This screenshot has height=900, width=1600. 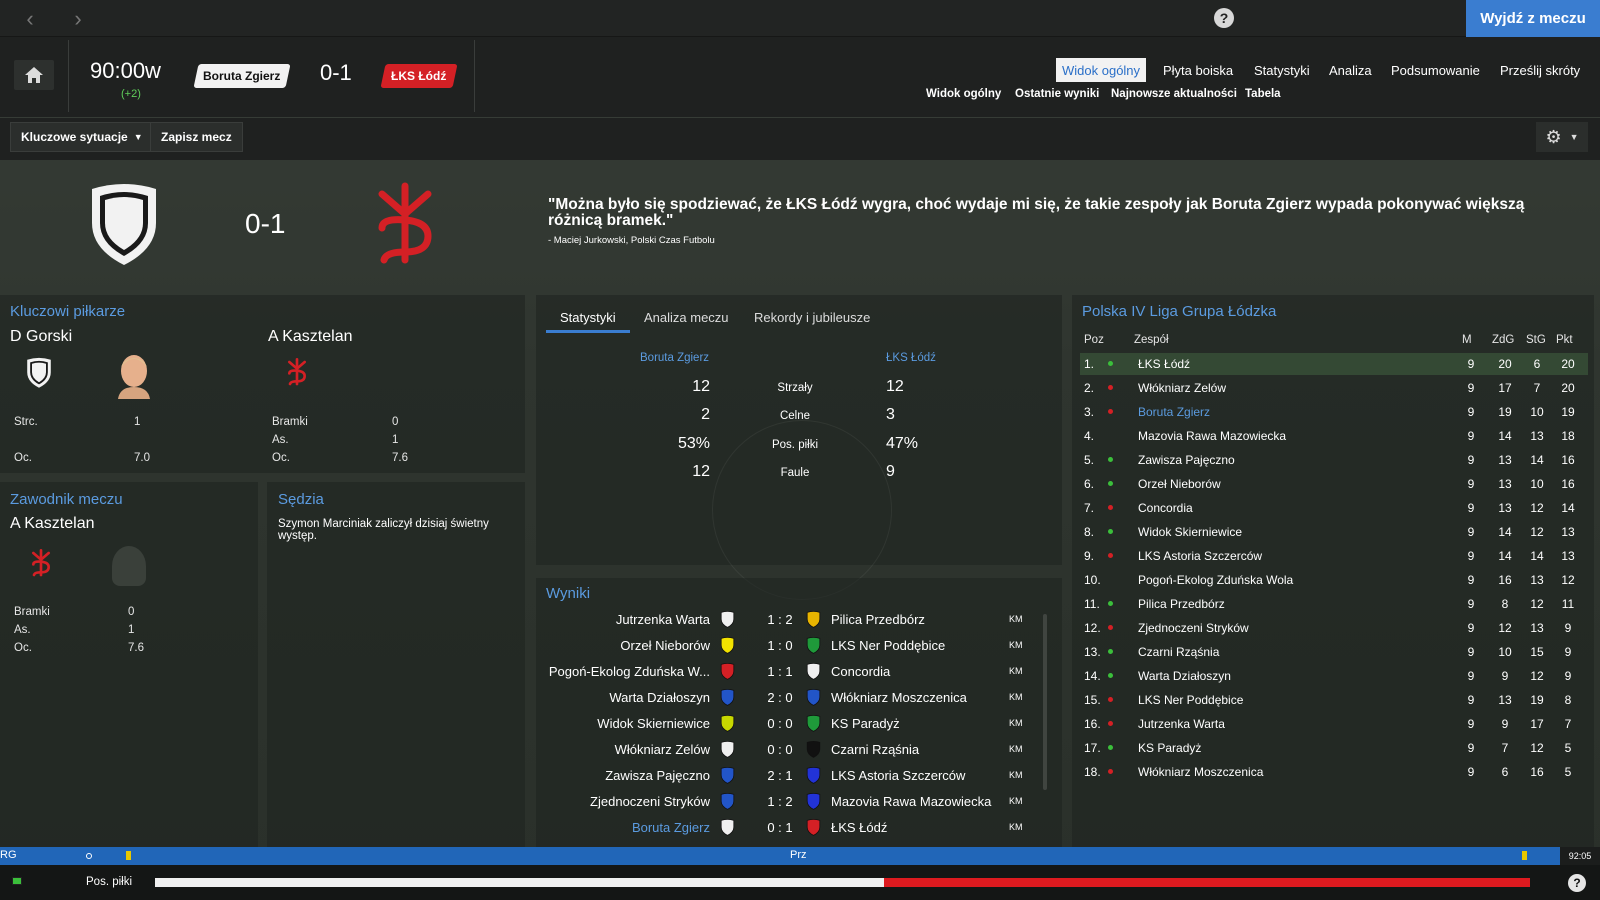 I want to click on tab-summary: Podsumowanie, so click(x=1435, y=70).